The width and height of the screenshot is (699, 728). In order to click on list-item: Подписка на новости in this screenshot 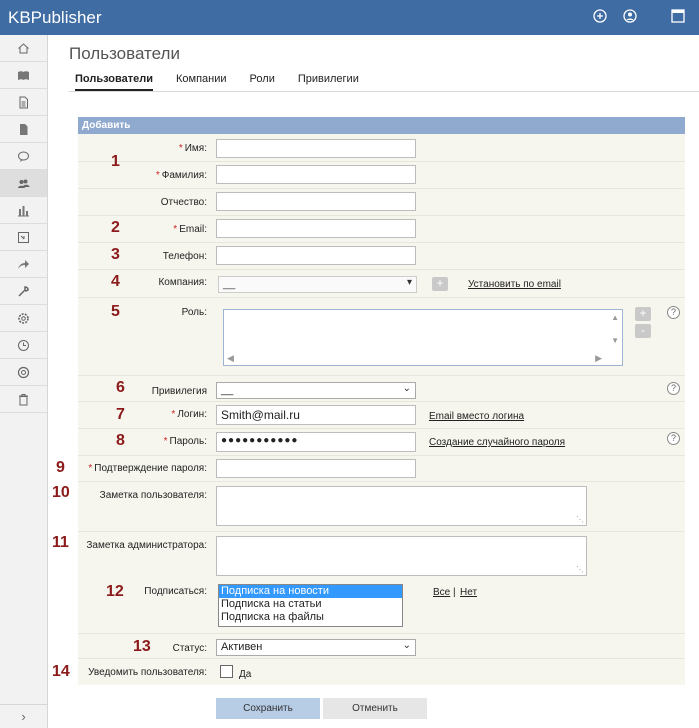, I will do `click(310, 591)`.